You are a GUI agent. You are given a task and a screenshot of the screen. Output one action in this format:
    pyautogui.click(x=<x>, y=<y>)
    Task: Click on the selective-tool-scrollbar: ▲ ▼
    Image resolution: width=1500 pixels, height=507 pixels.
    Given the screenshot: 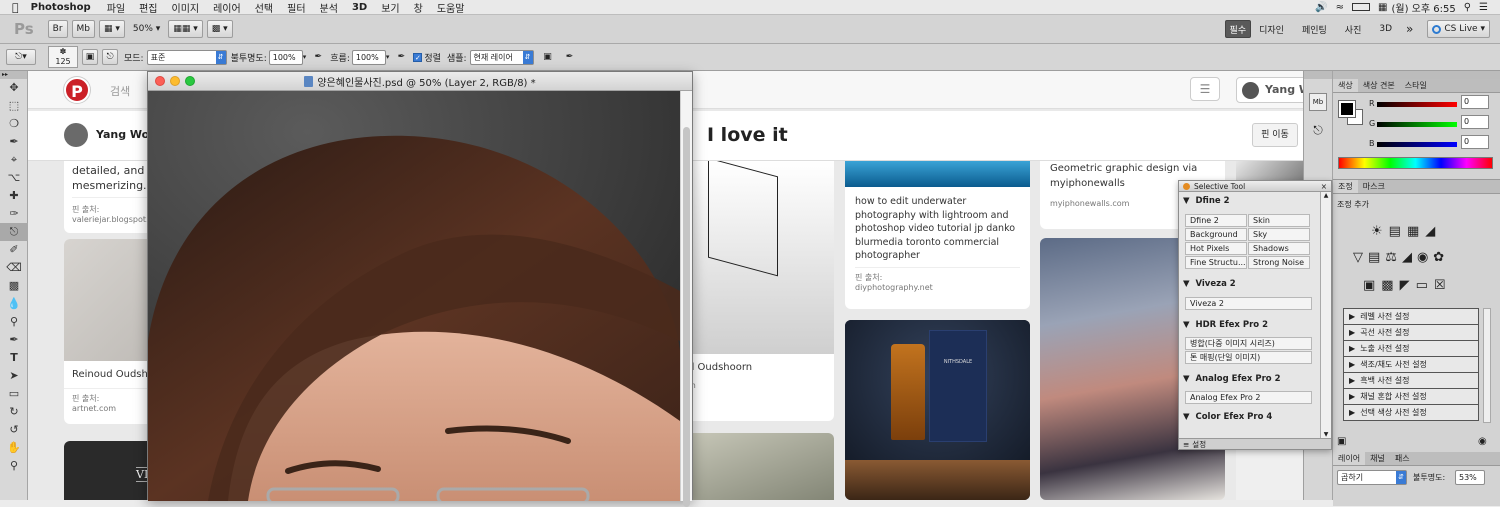 What is the action you would take?
    pyautogui.click(x=1325, y=315)
    